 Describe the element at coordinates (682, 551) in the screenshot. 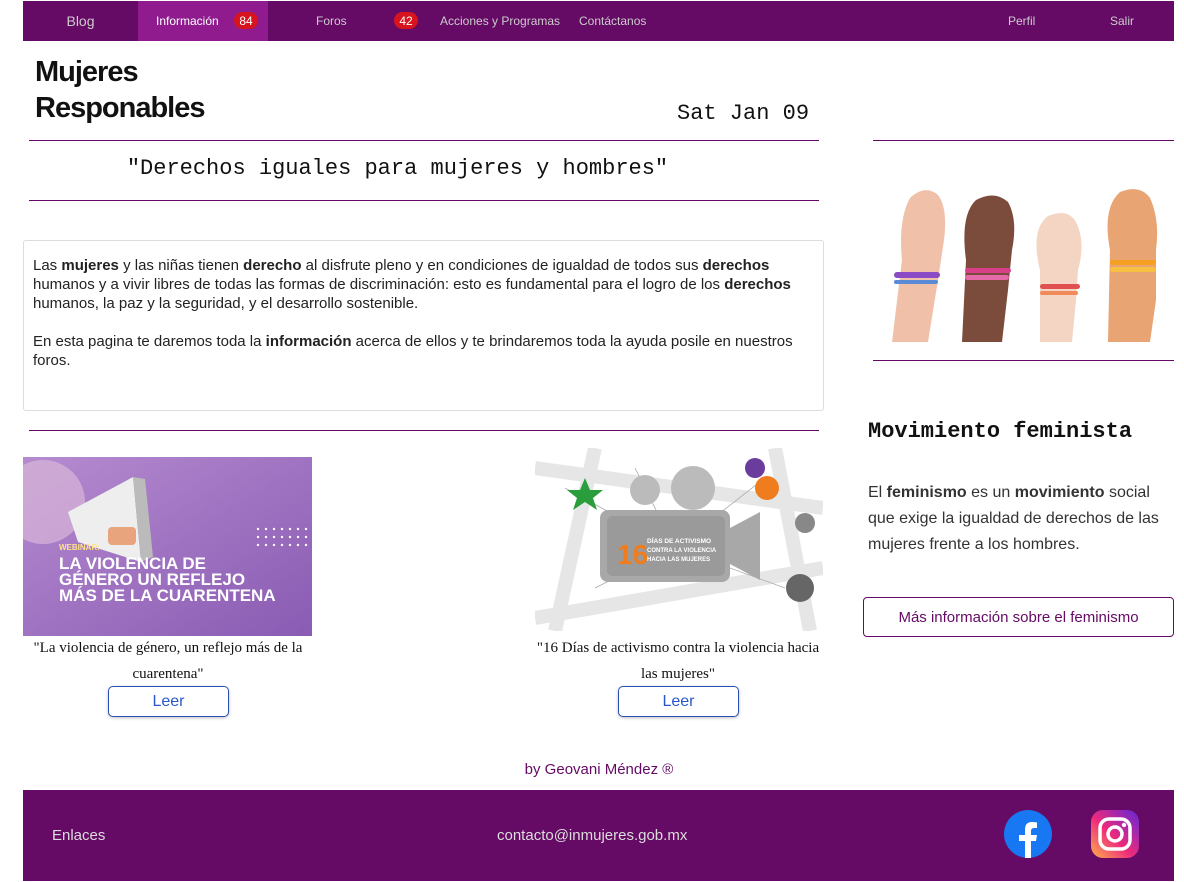

I see `activism-line-2: CONTRA LA VIOLENCIA` at that location.